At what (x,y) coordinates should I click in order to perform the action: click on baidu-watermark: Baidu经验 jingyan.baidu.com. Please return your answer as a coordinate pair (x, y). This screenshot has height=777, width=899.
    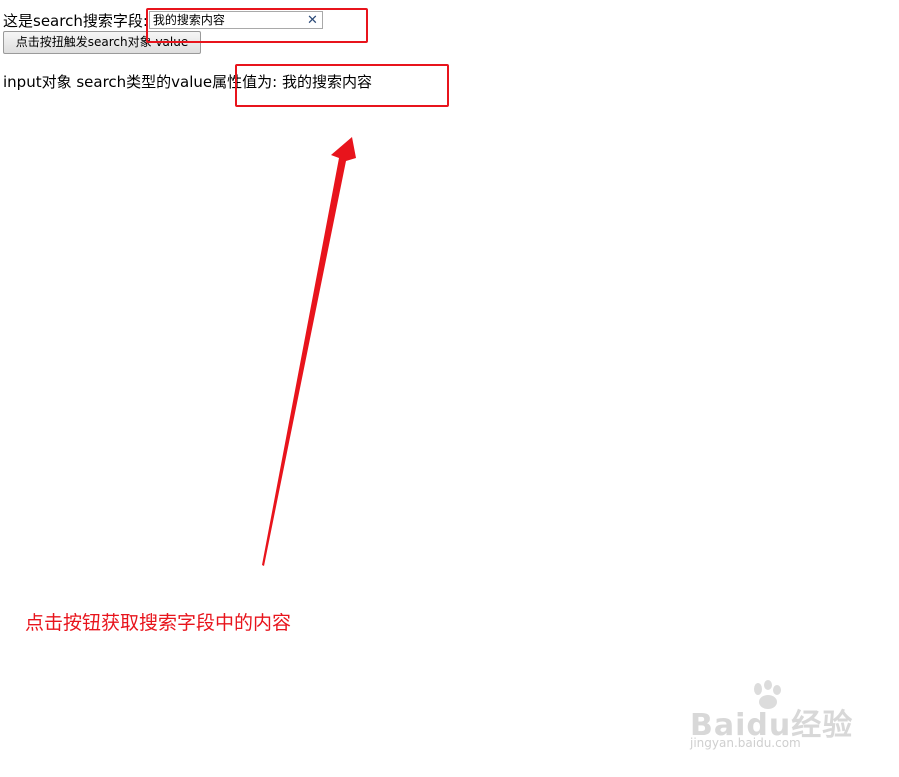
    Looking at the image, I should click on (773, 720).